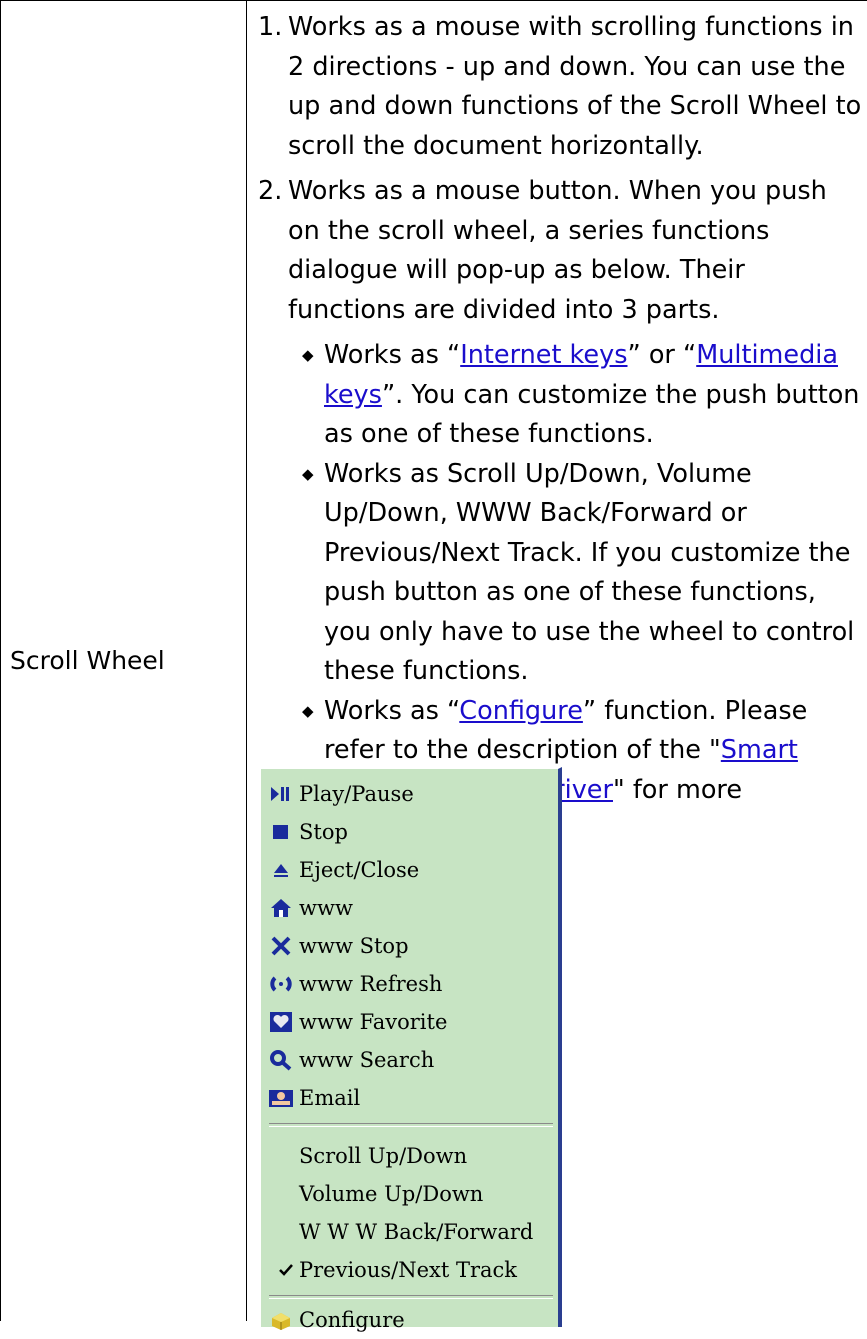 The width and height of the screenshot is (867, 1339). I want to click on menu-item-volume-up-down: Volume Up/Down, so click(391, 1194).